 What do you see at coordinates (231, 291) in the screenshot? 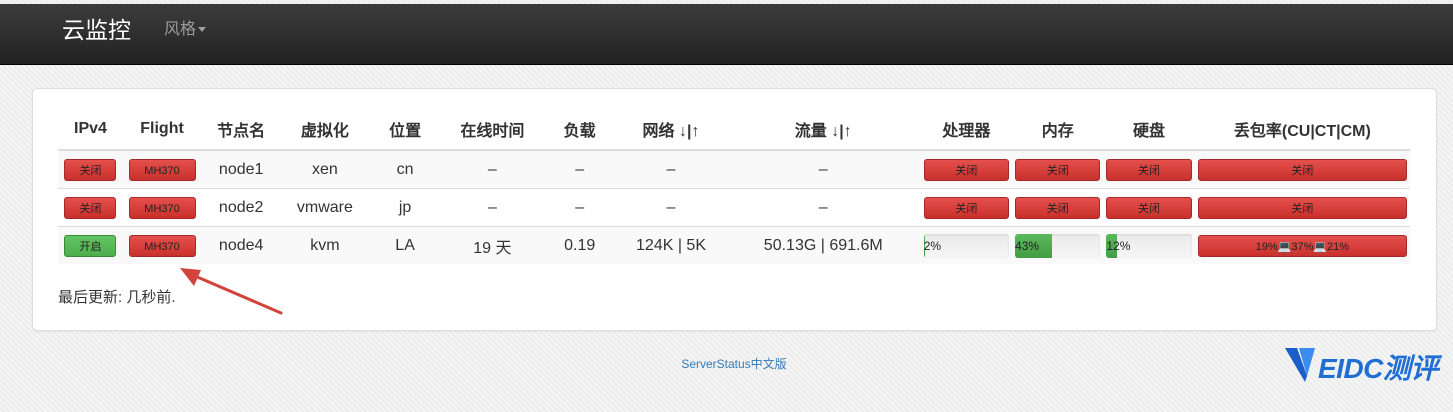
I see `annotation-arrow-icon` at bounding box center [231, 291].